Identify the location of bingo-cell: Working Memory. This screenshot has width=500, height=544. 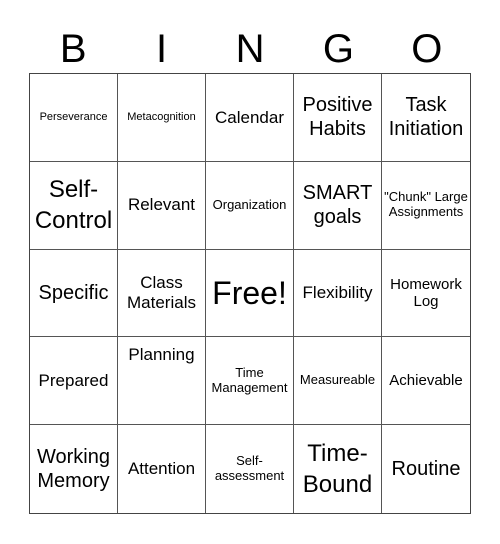
(74, 469).